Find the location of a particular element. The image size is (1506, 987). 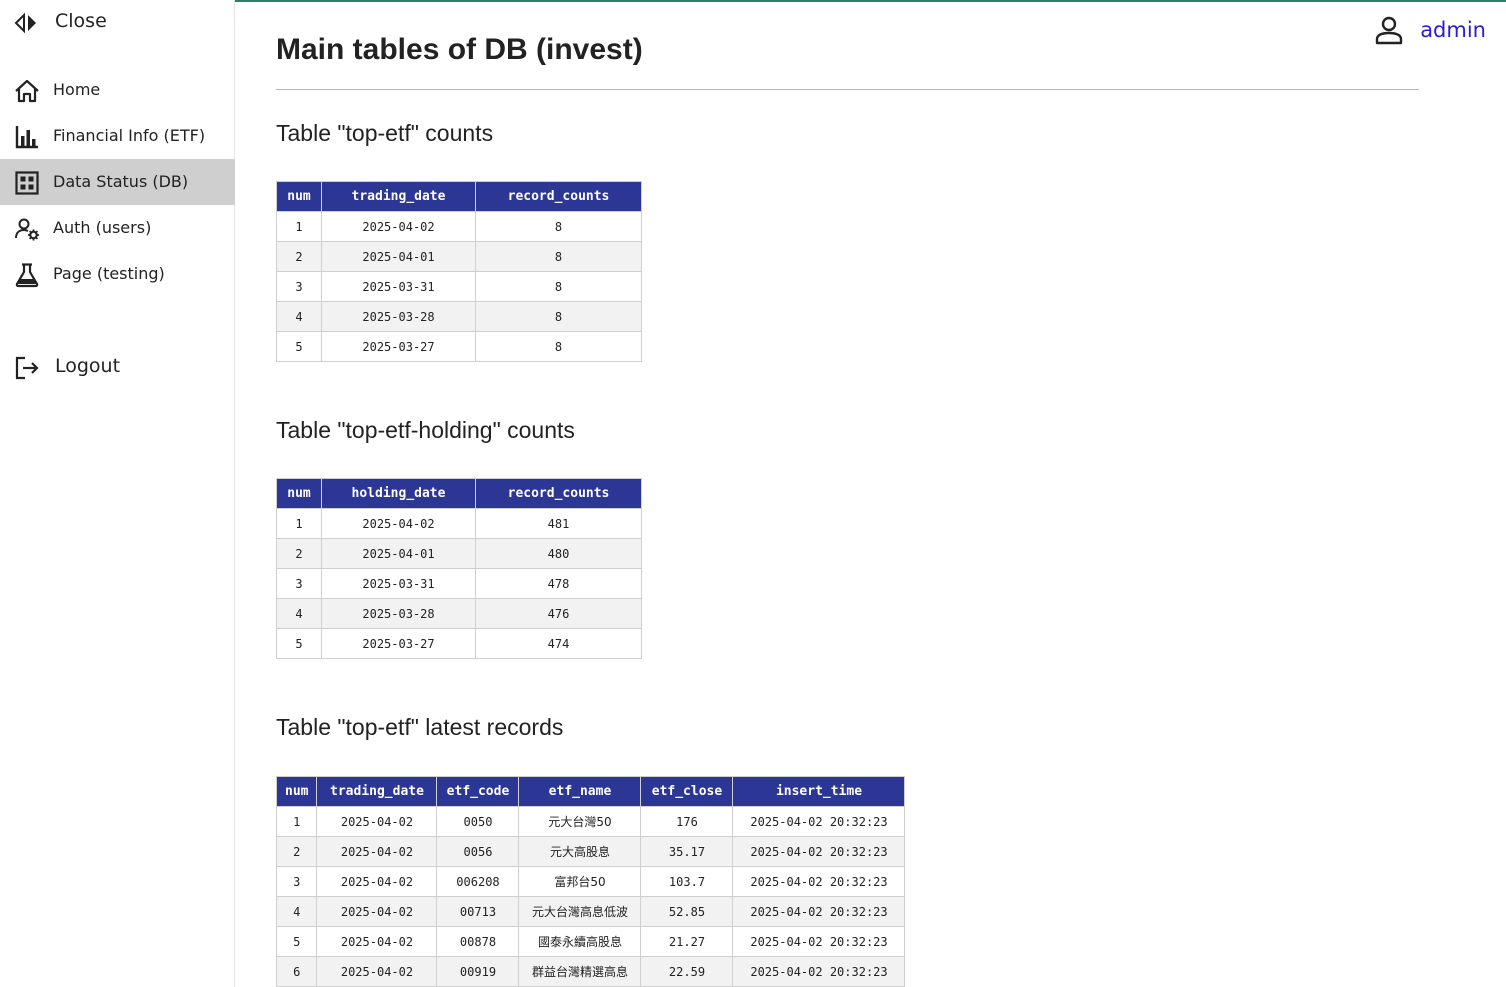

table-cell: 00919 is located at coordinates (478, 971).